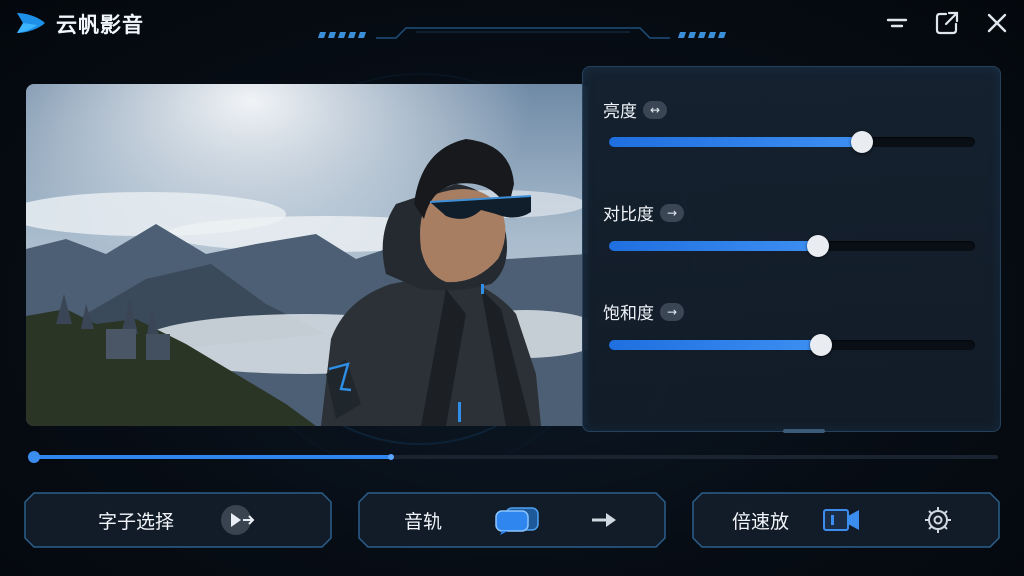  Describe the element at coordinates (713, 246) in the screenshot. I see `contrast-slider-fill` at that location.